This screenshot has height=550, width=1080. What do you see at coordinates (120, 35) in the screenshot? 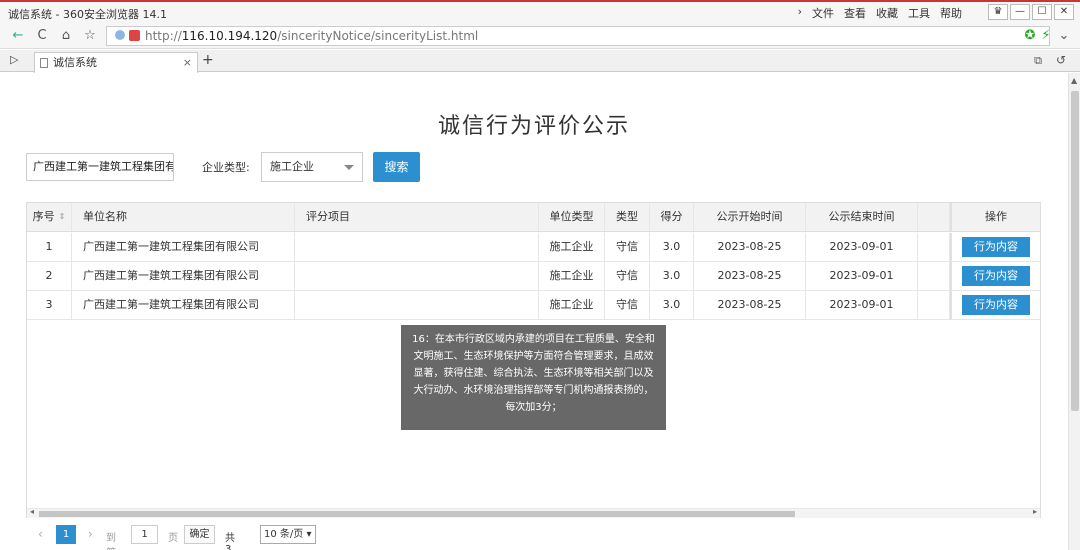
I see `site-info-icon` at bounding box center [120, 35].